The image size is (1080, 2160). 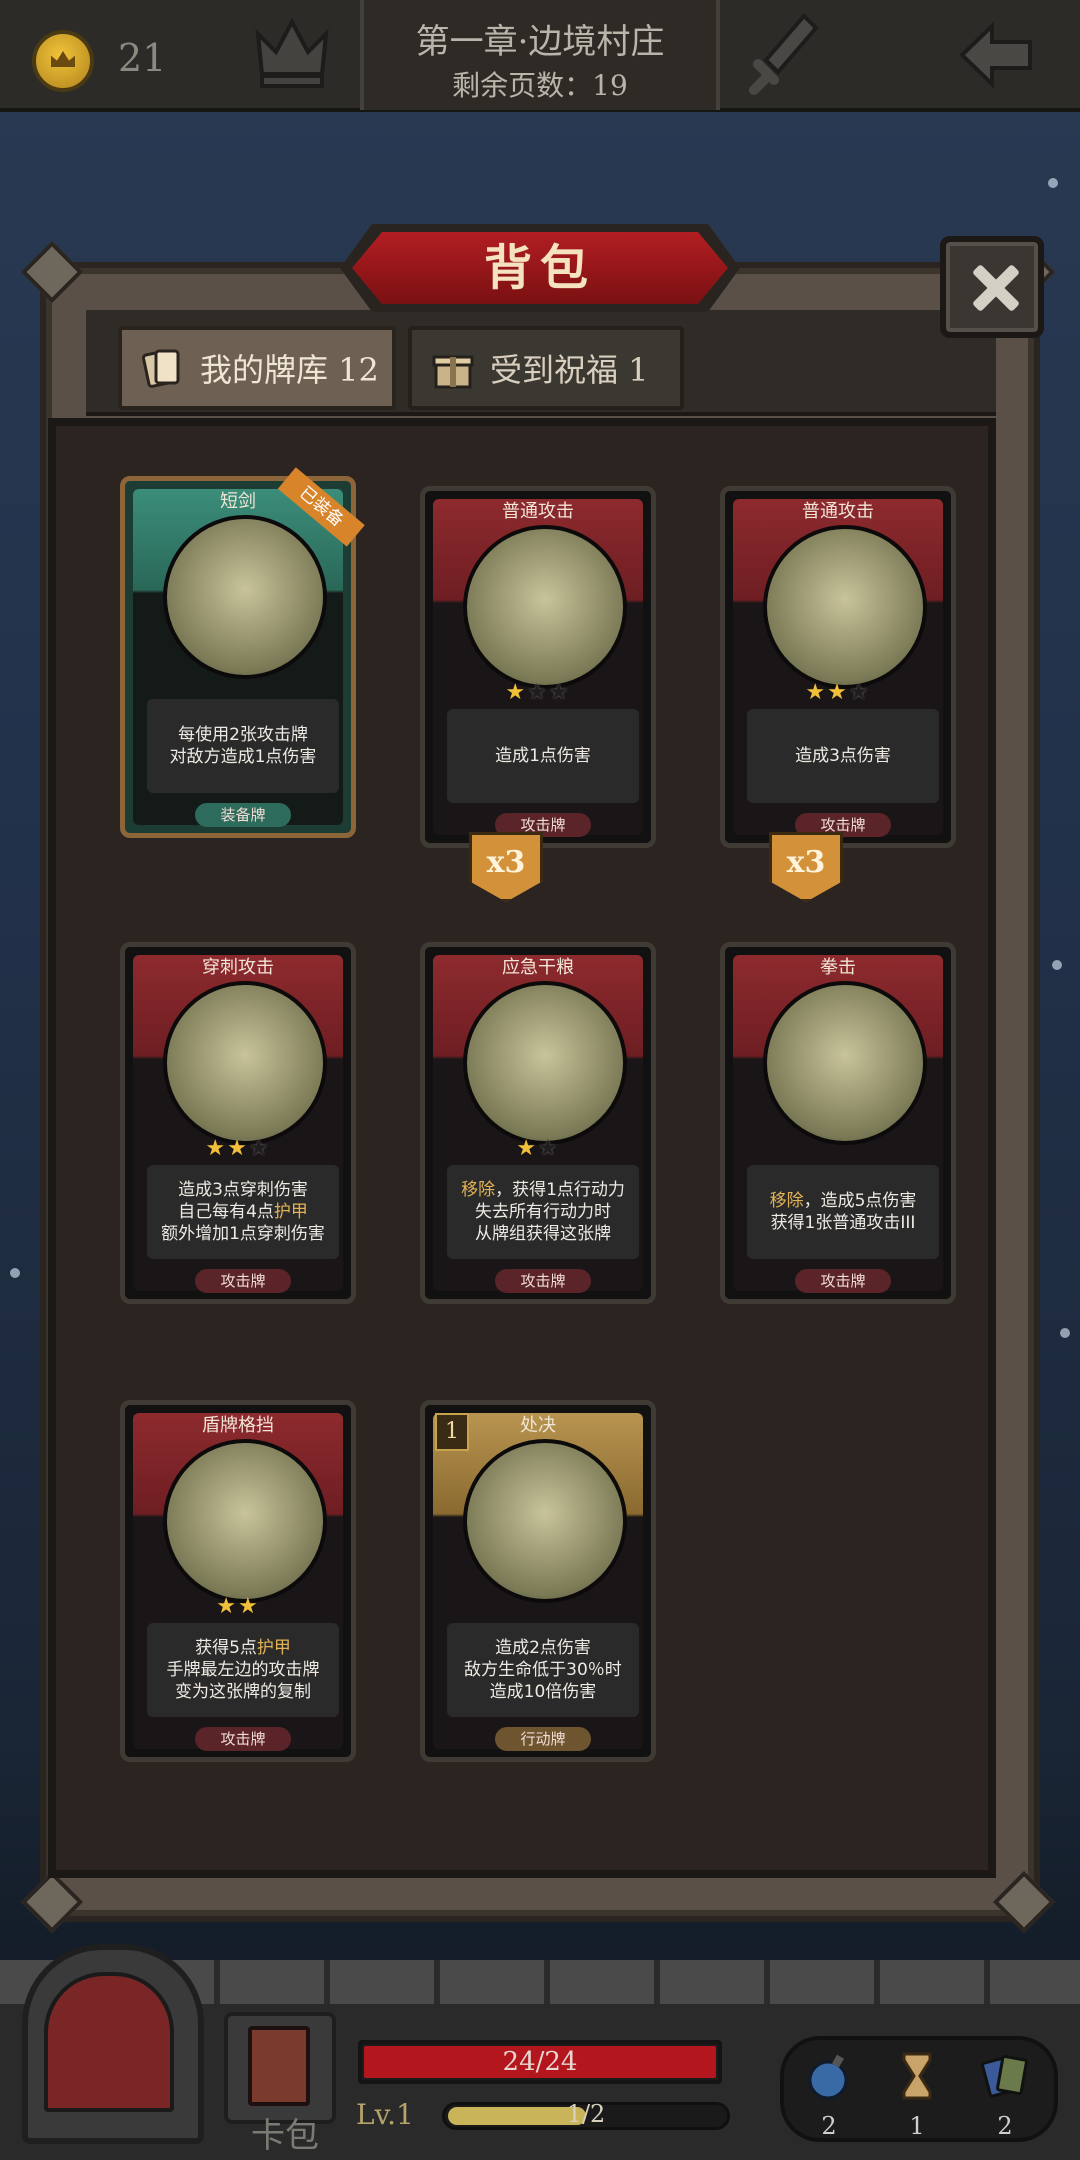 What do you see at coordinates (843, 1223) in the screenshot?
I see `card-description-line: 获得1张普通攻击III` at bounding box center [843, 1223].